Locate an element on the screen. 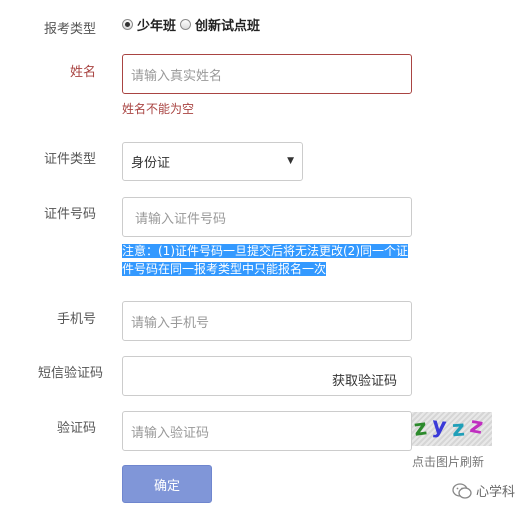  captcha-refresh-hint: 点击图片刷新 is located at coordinates (448, 461).